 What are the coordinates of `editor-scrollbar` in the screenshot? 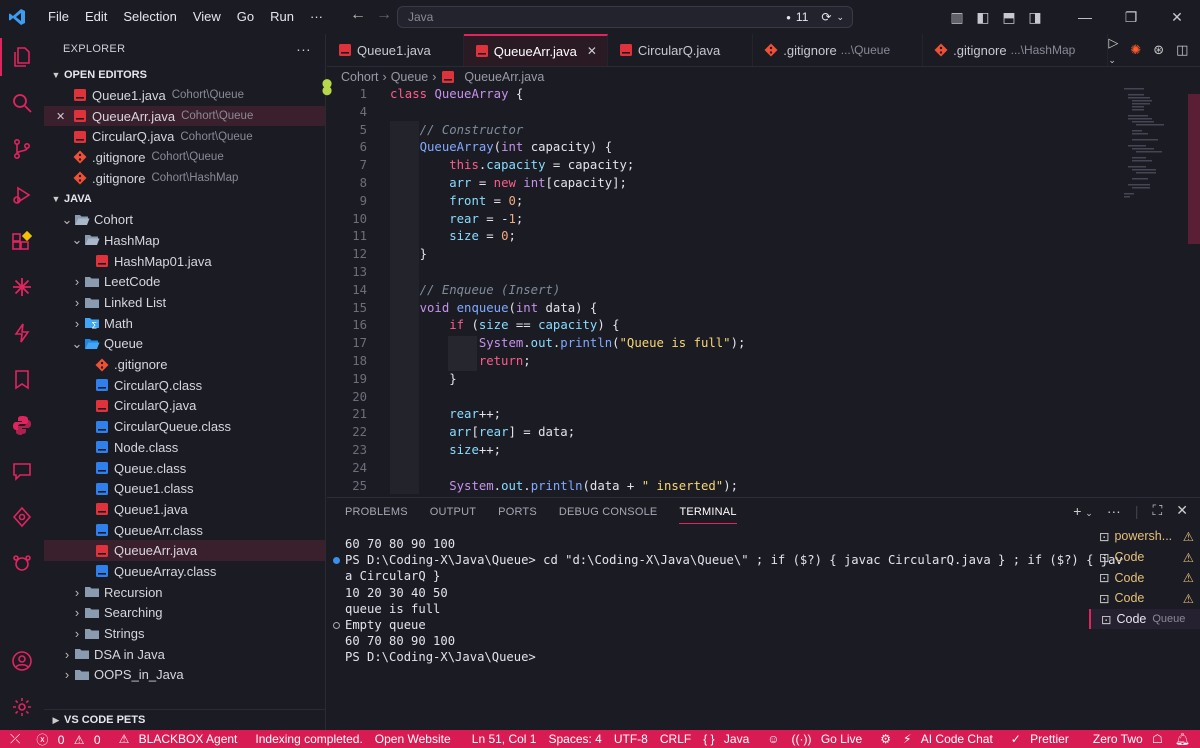 It's located at (1194, 169).